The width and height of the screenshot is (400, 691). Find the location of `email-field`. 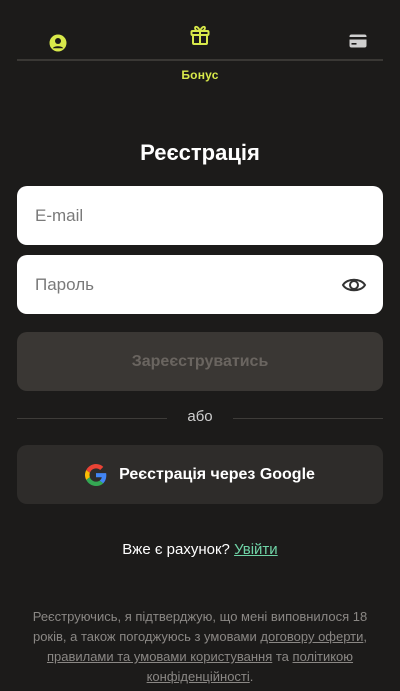

email-field is located at coordinates (200, 215).